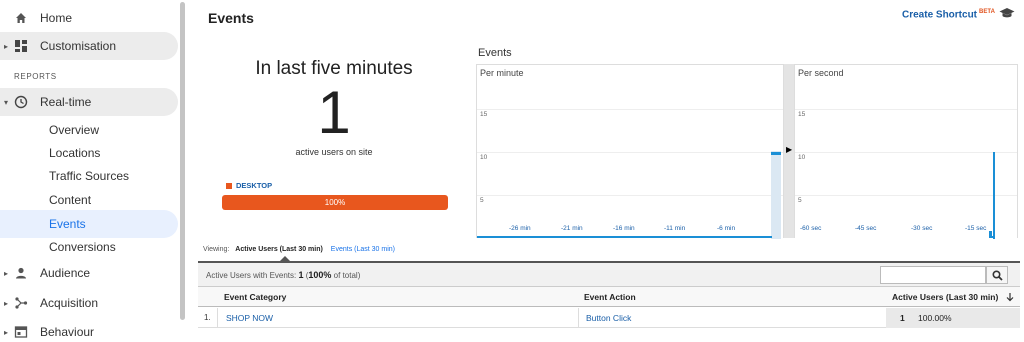 This screenshot has height=342, width=1024. I want to click on event-action-cell: Button Click, so click(608, 318).